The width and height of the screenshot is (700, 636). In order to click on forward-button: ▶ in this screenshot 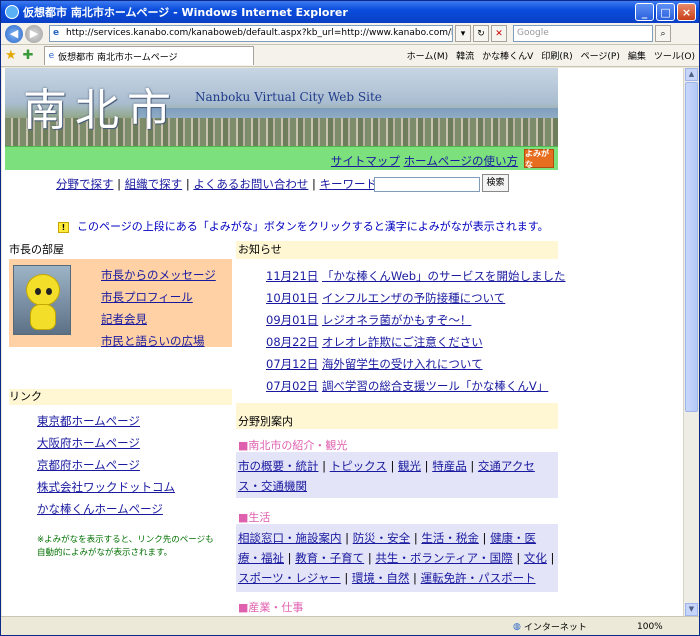, I will do `click(34, 33)`.